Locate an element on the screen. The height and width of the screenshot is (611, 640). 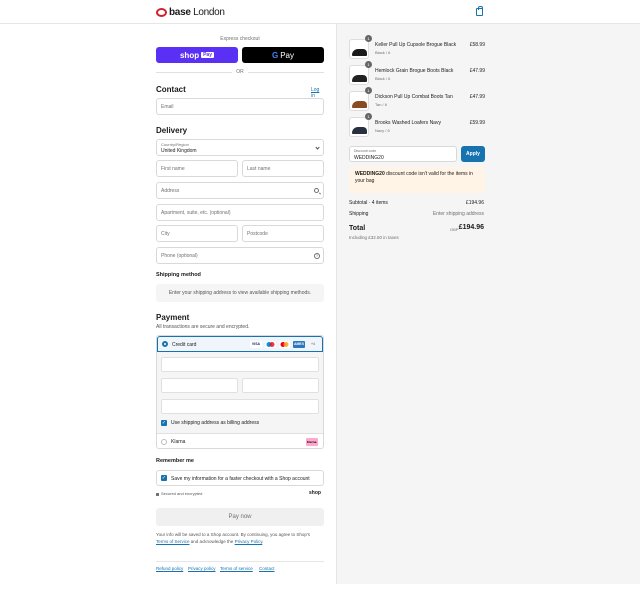
brand-logo: base London is located at coordinates (190, 12).